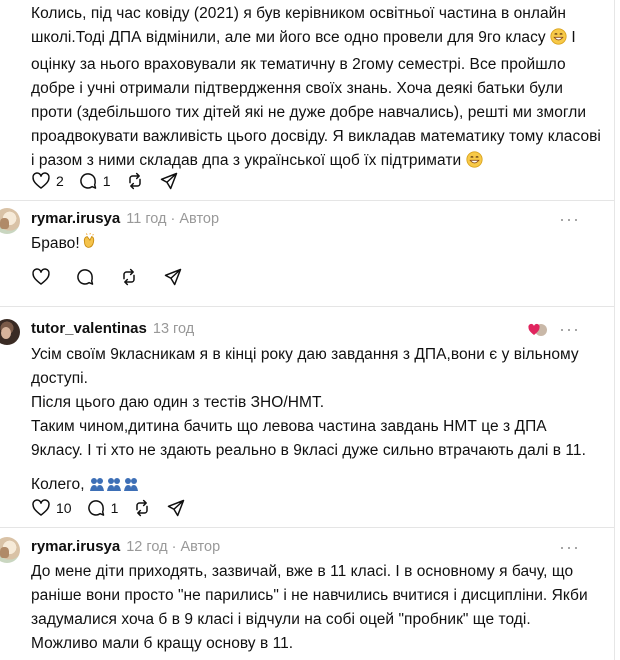 This screenshot has width=620, height=660. I want to click on comment-actions: 10 1, so click(115, 508).